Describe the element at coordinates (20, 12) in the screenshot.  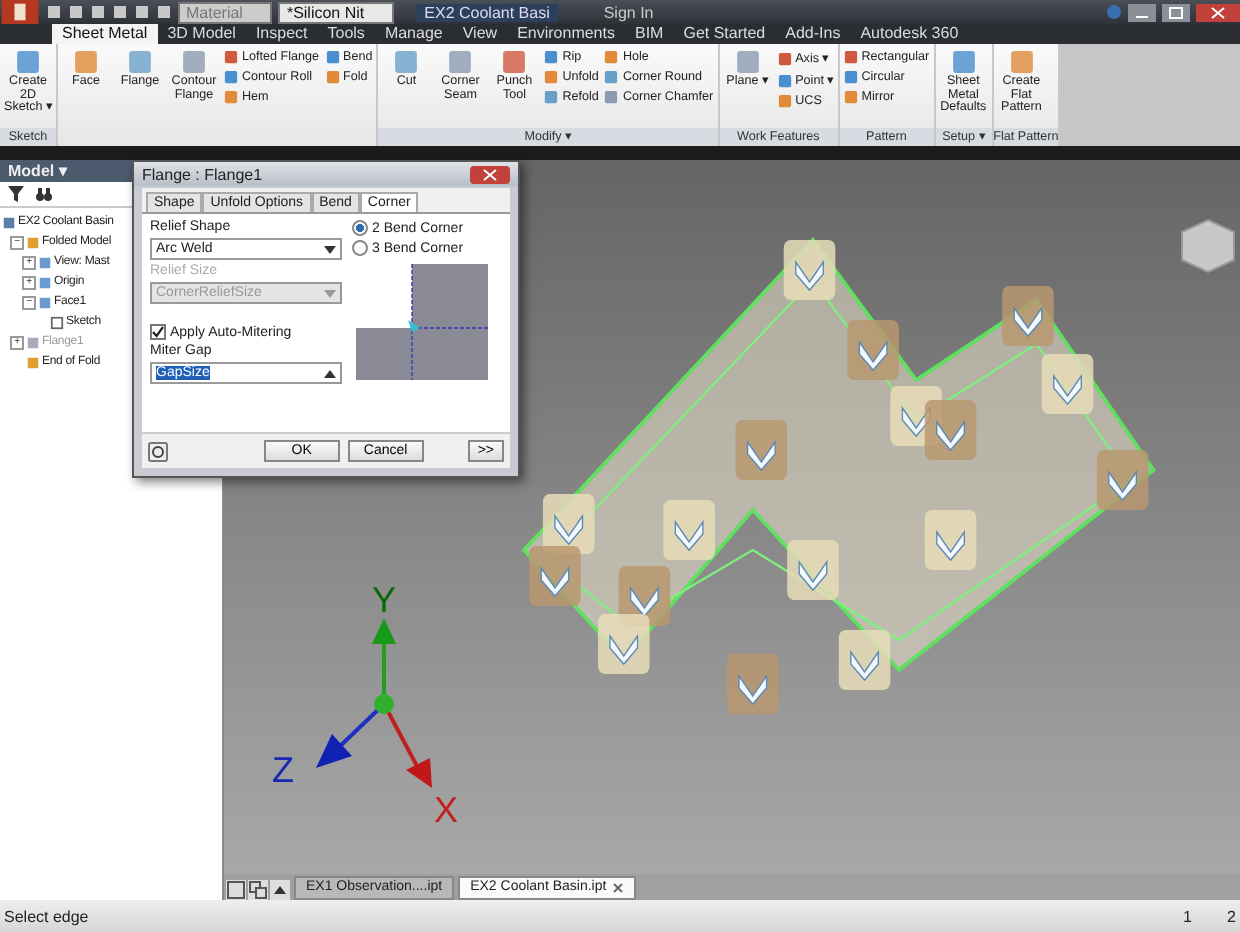
I see `app-logo-icon` at that location.